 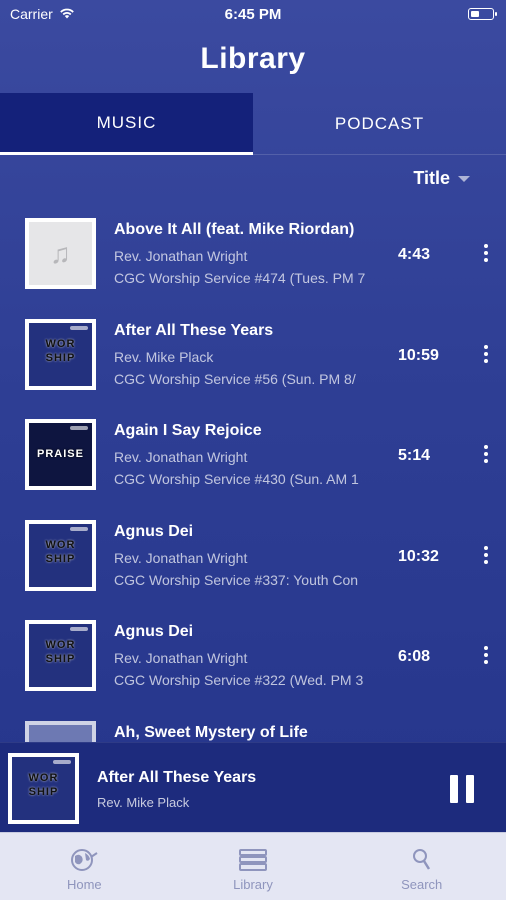 I want to click on tabbar-label: Library, so click(x=253, y=884).